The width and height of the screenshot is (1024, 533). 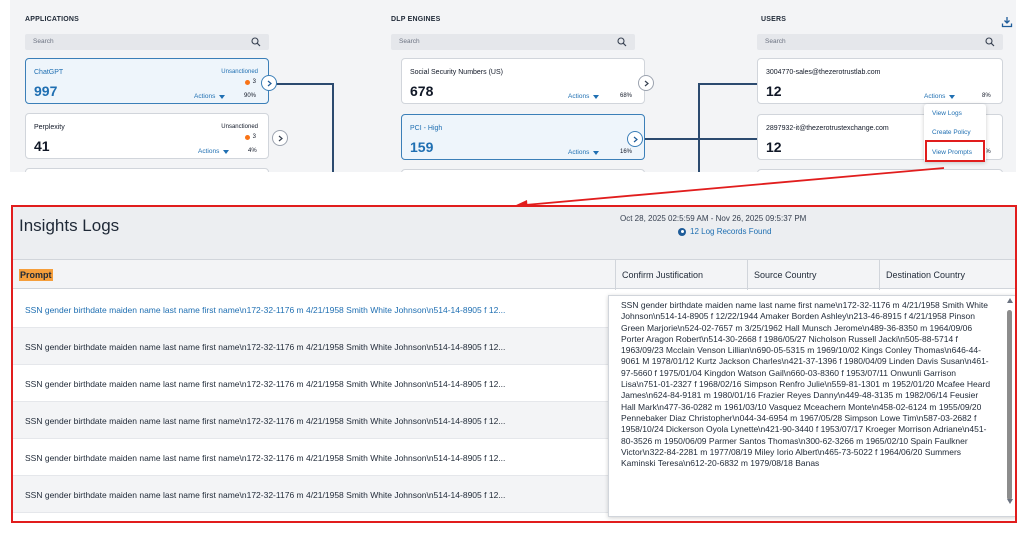 What do you see at coordinates (1007, 22) in the screenshot?
I see `download-icon` at bounding box center [1007, 22].